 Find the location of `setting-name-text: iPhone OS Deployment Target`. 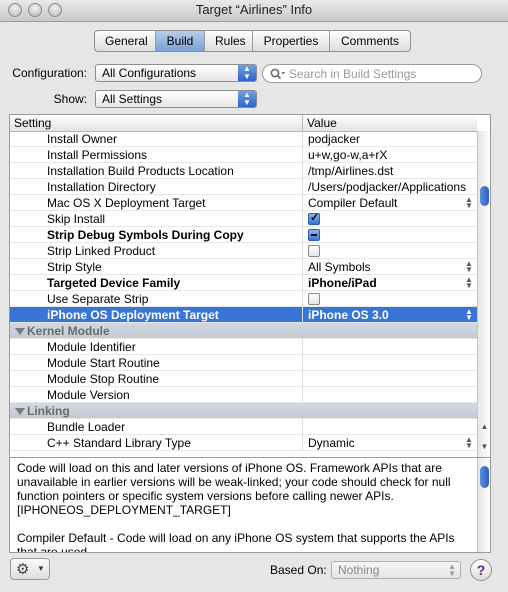

setting-name-text: iPhone OS Deployment Target is located at coordinates (133, 315).